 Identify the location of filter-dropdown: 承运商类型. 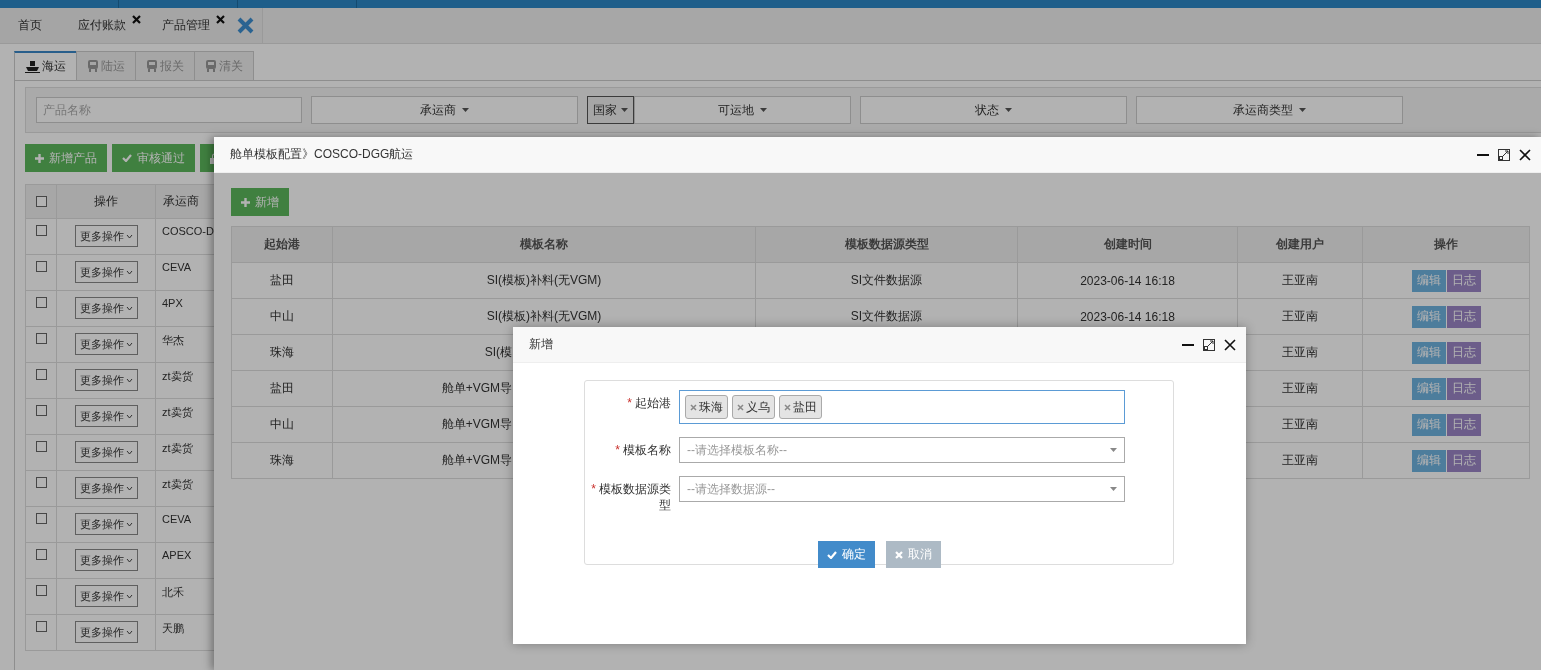
(1269, 110).